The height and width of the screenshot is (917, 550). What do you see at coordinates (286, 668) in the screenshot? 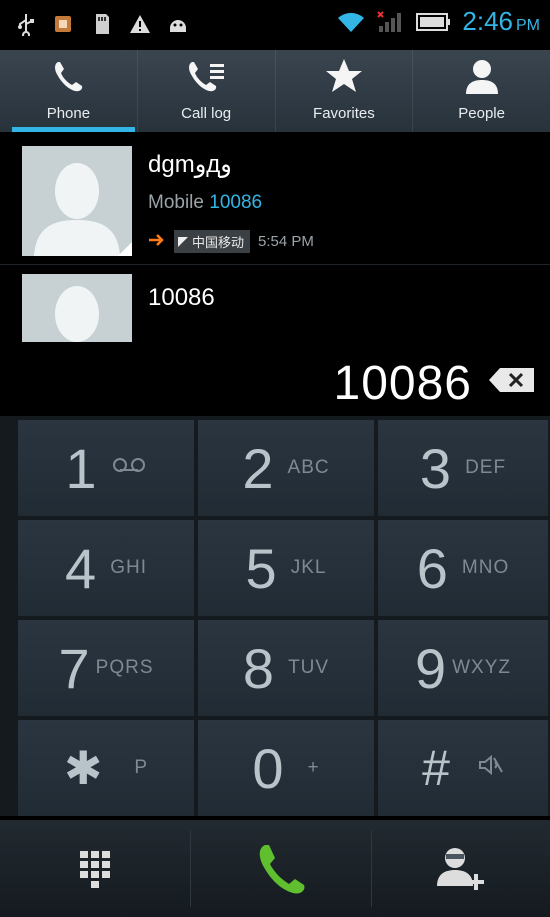
I see `key-8: 8 TUV` at bounding box center [286, 668].